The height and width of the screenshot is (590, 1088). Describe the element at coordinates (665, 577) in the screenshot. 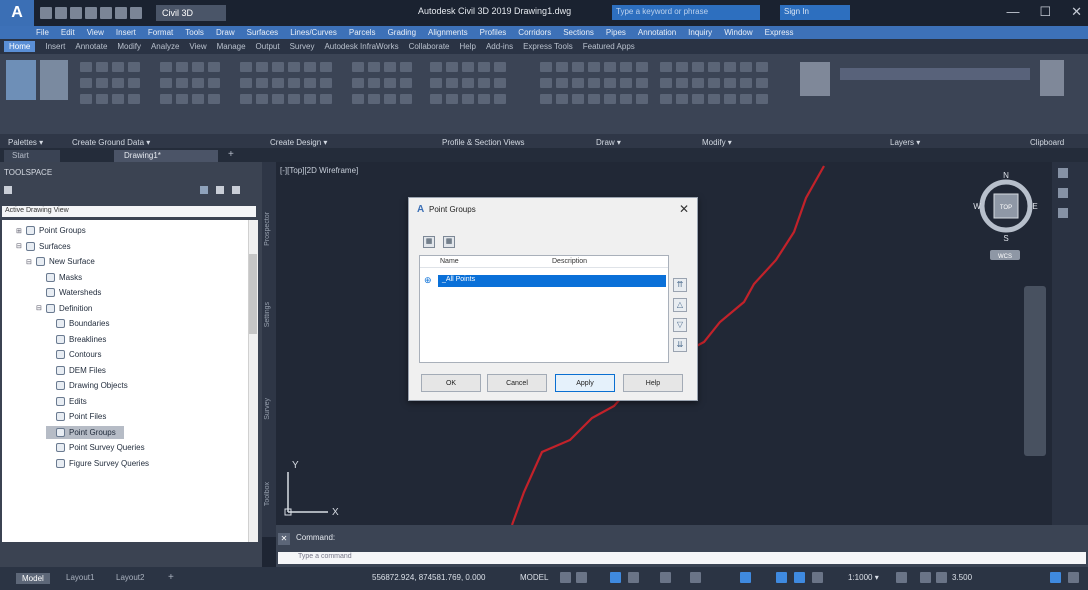

I see `isodraft-icon` at that location.